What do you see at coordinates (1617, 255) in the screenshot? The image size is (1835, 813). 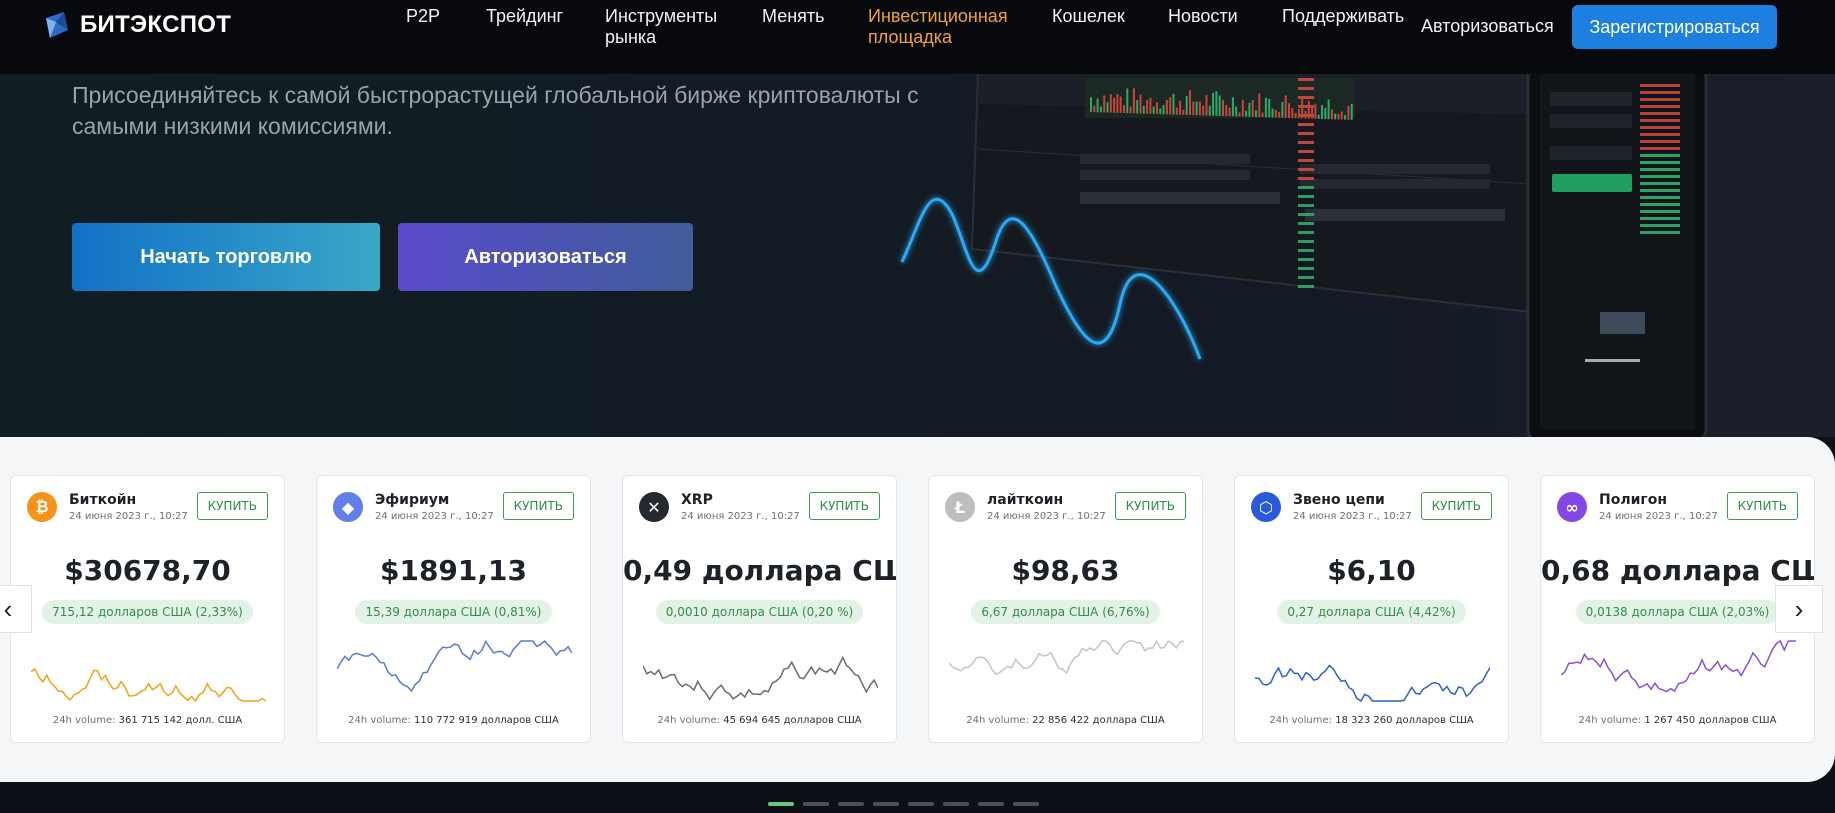 I see `phone-mockup` at bounding box center [1617, 255].